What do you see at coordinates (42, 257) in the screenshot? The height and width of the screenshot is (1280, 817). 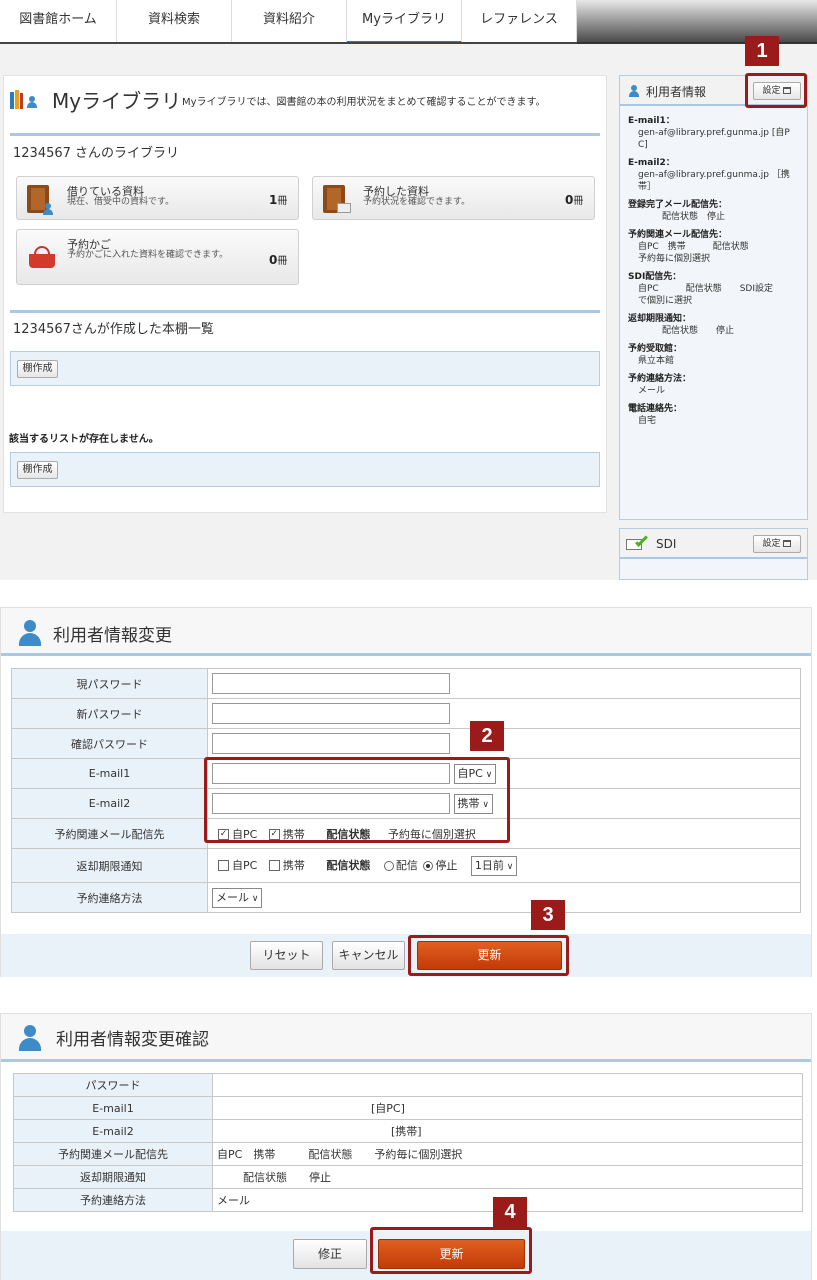 I see `basket-icon` at bounding box center [42, 257].